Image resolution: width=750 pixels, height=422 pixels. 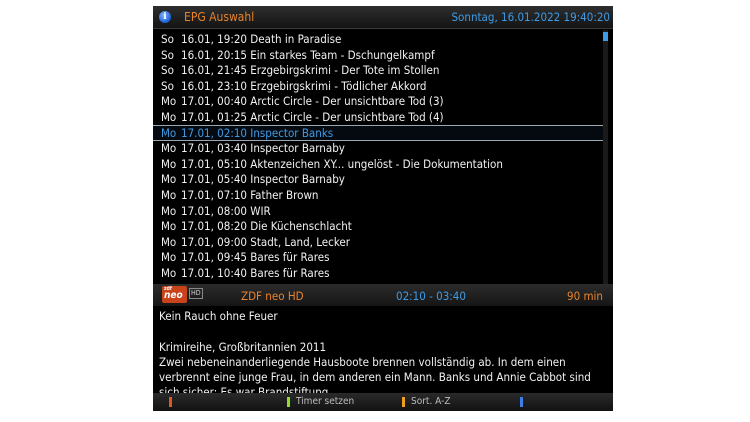 I want to click on channel-logo: zdf neo, so click(x=174, y=294).